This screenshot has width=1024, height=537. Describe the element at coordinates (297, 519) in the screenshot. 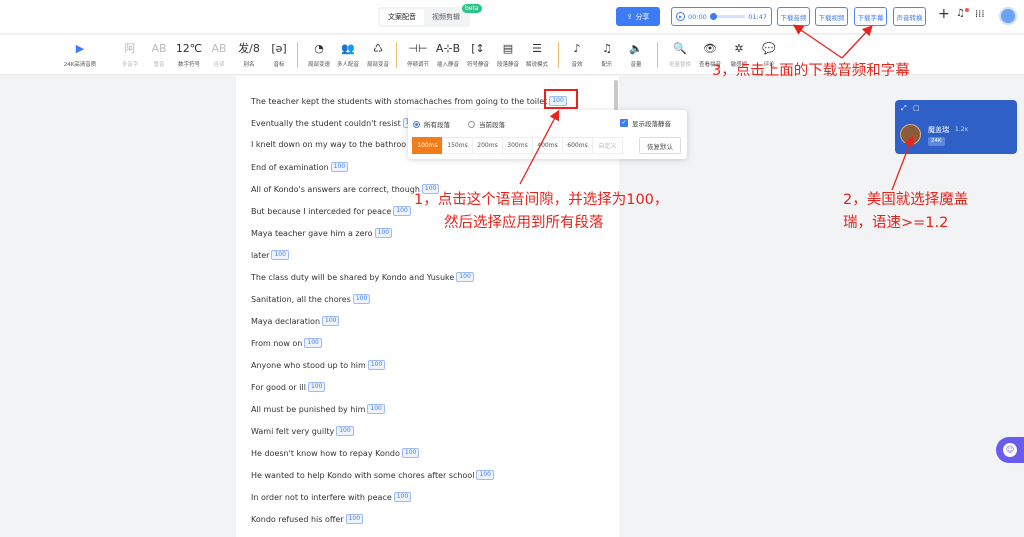

I see `line-text: Kondo refused his offer` at that location.